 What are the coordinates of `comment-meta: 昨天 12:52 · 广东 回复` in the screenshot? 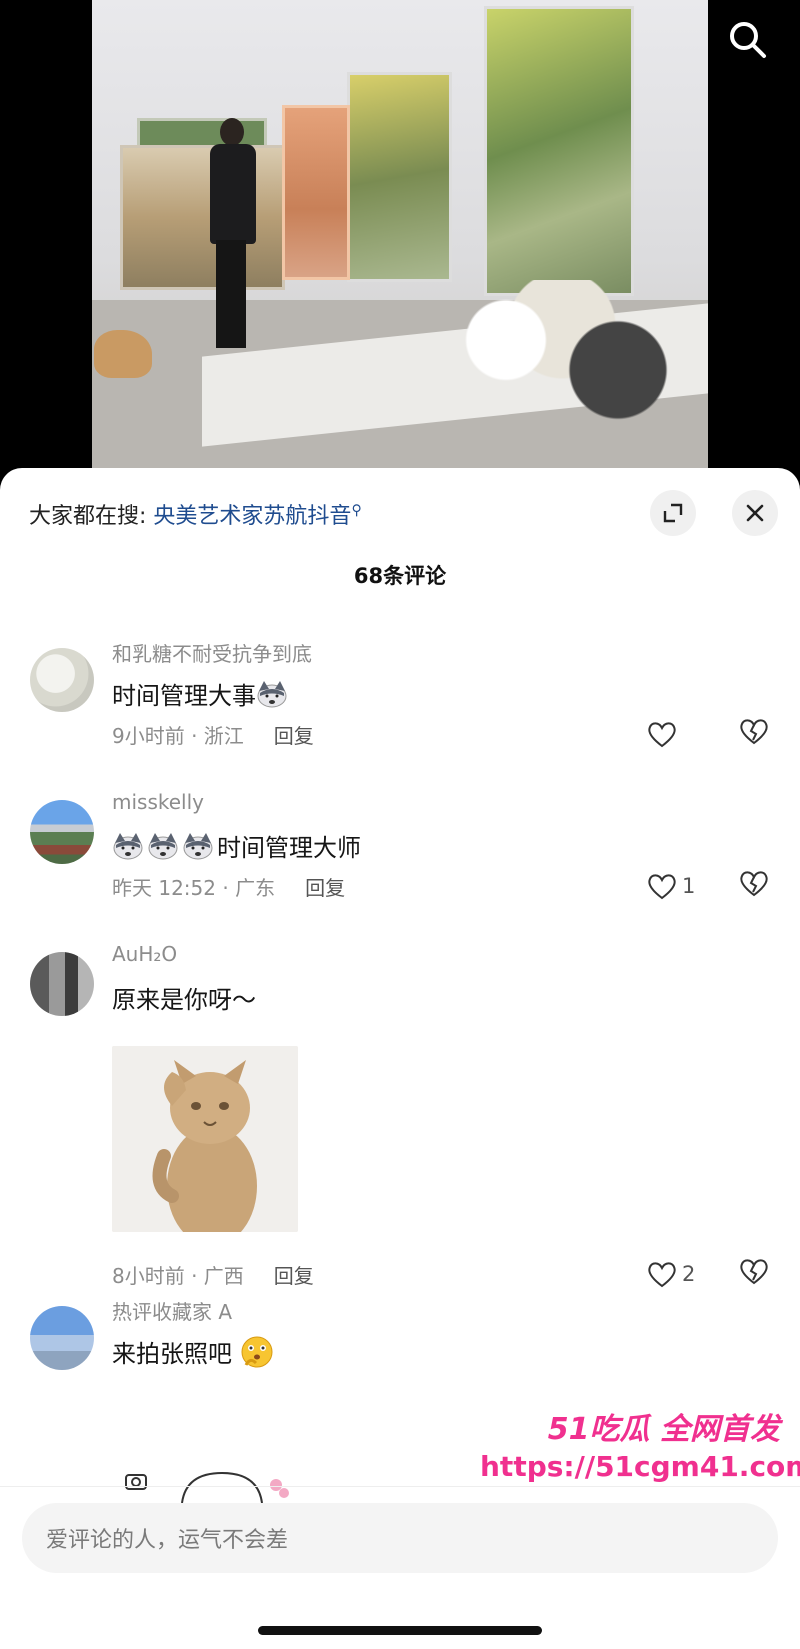 It's located at (228, 886).